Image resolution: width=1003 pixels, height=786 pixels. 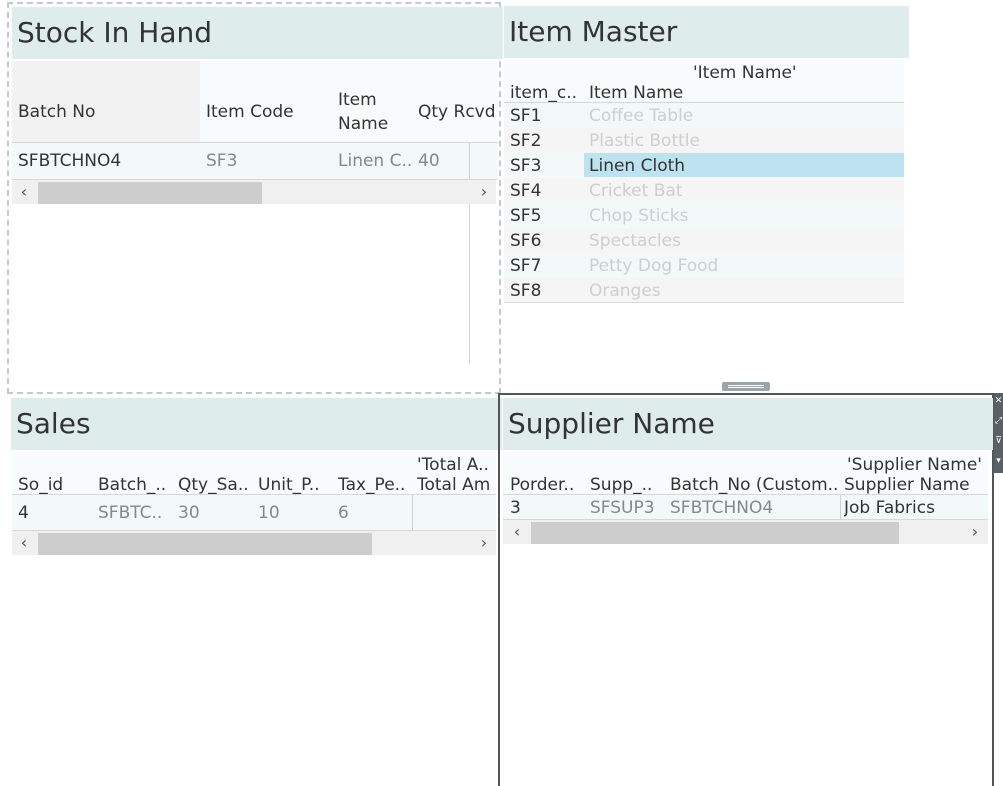 I want to click on item-master-code-sf8: SF8, so click(x=525, y=291).